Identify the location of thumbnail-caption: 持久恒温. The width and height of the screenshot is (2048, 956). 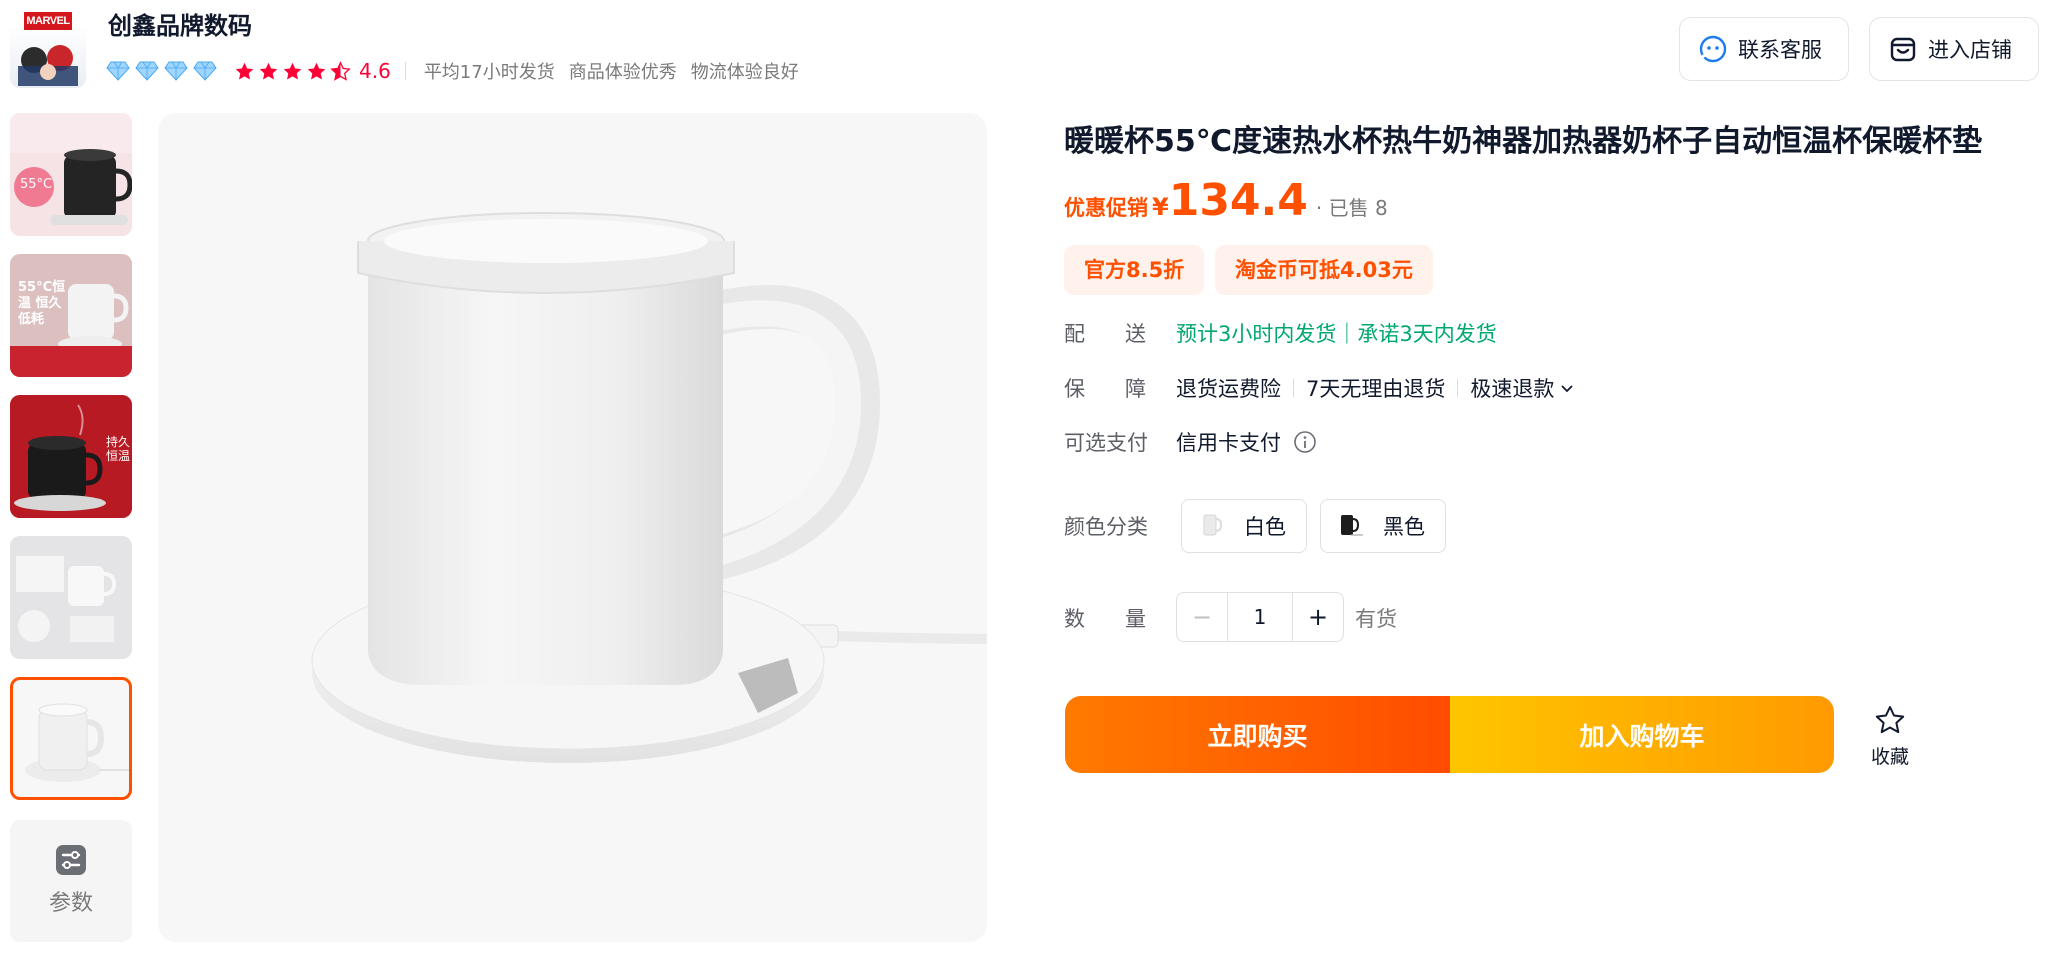
(118, 449).